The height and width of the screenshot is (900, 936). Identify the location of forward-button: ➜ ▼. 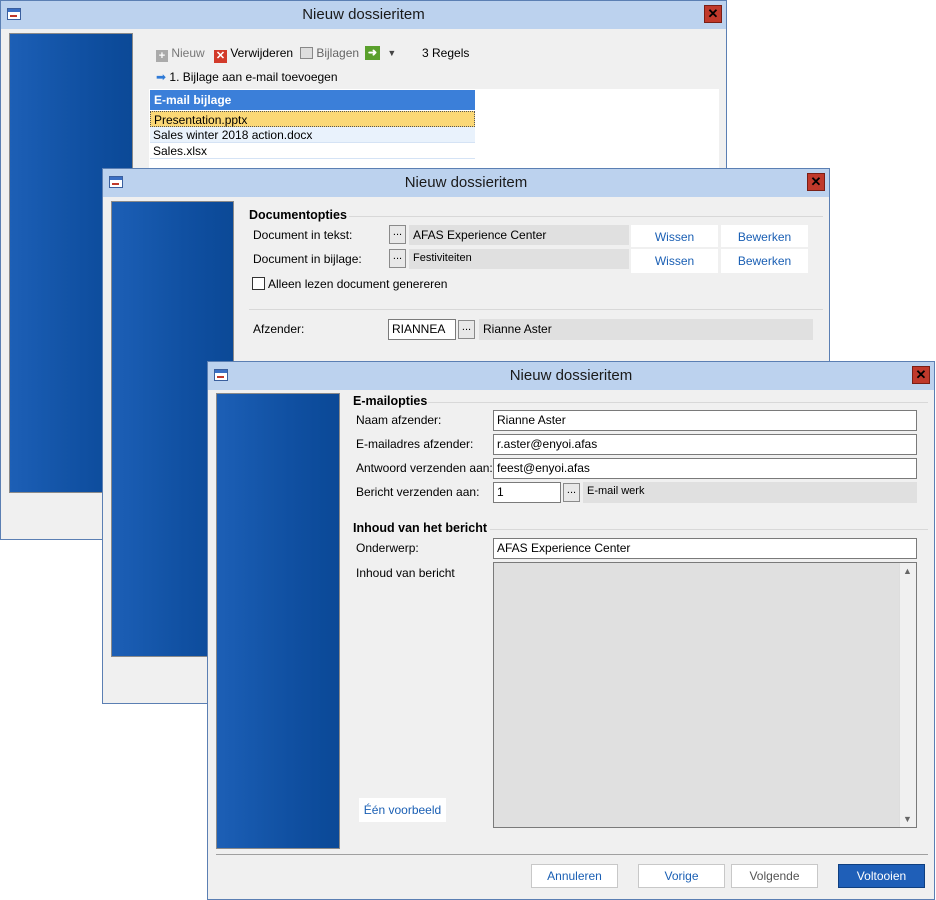
(380, 52).